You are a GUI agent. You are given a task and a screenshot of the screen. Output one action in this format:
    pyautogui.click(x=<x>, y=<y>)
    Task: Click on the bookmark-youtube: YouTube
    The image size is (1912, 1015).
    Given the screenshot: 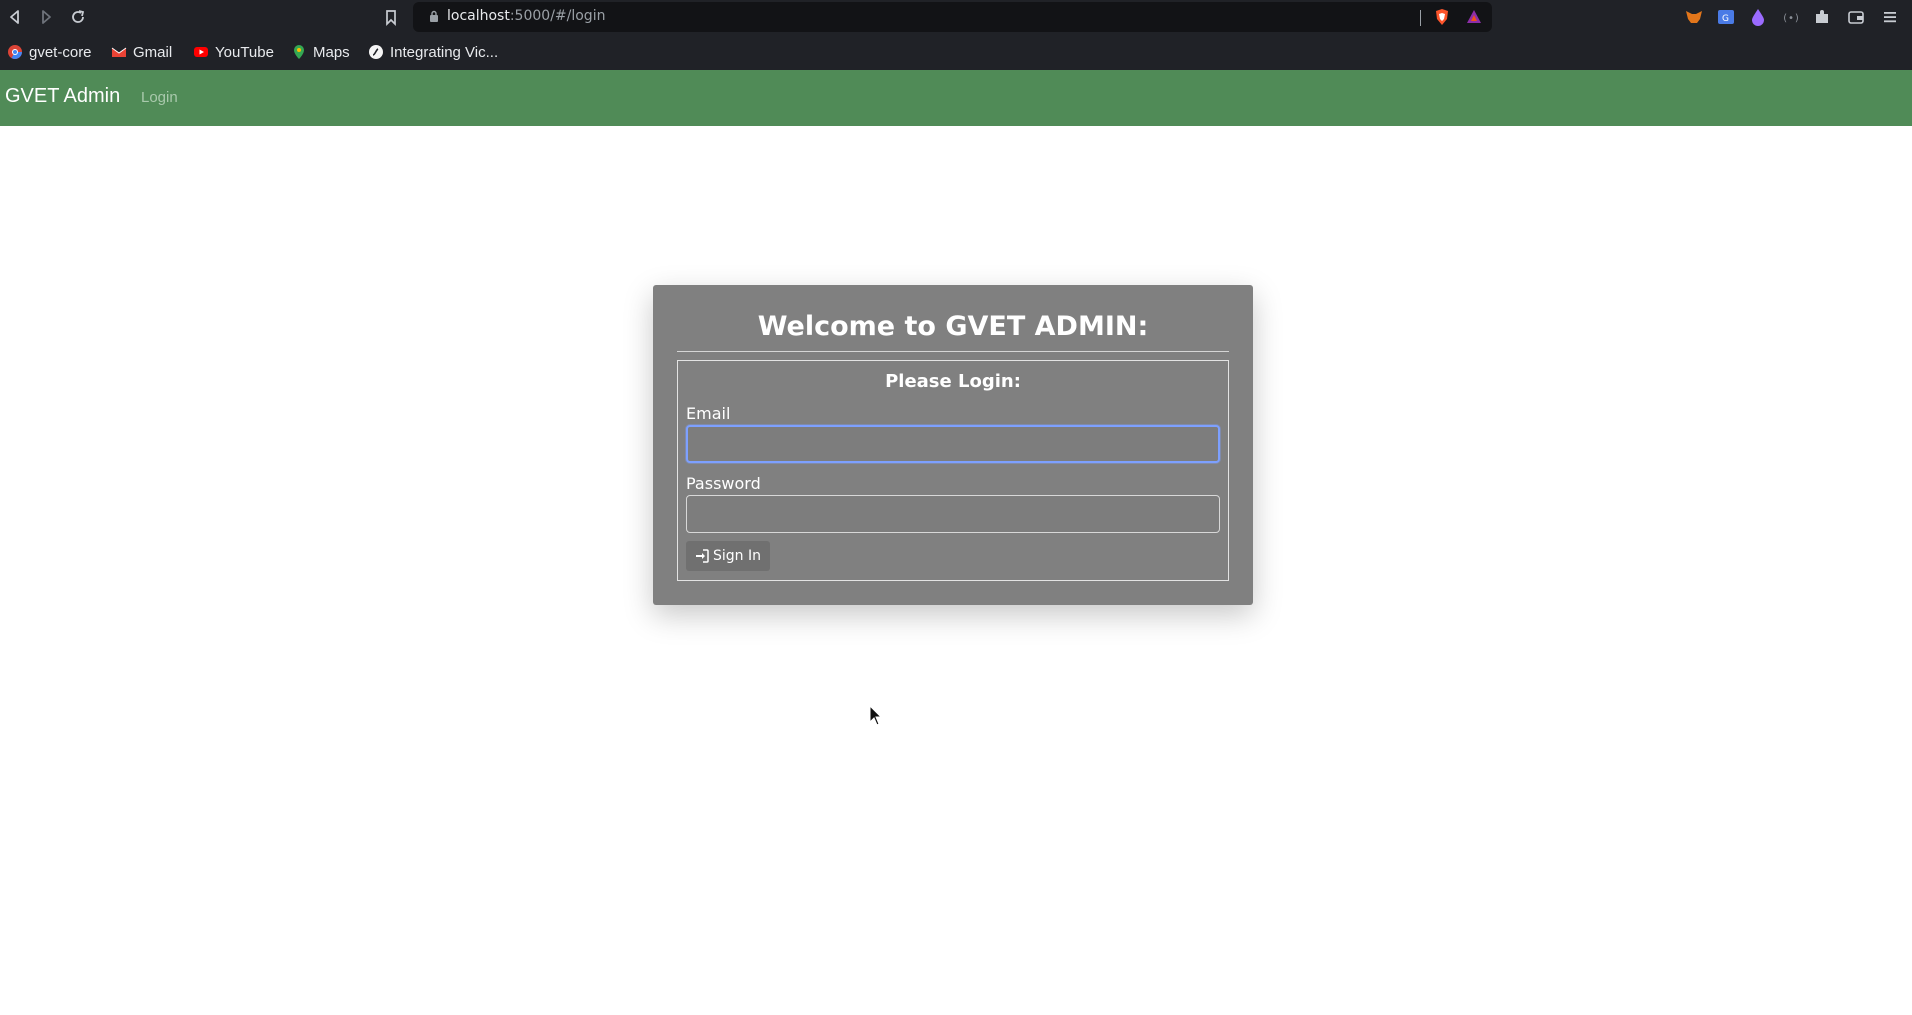 What is the action you would take?
    pyautogui.click(x=233, y=52)
    